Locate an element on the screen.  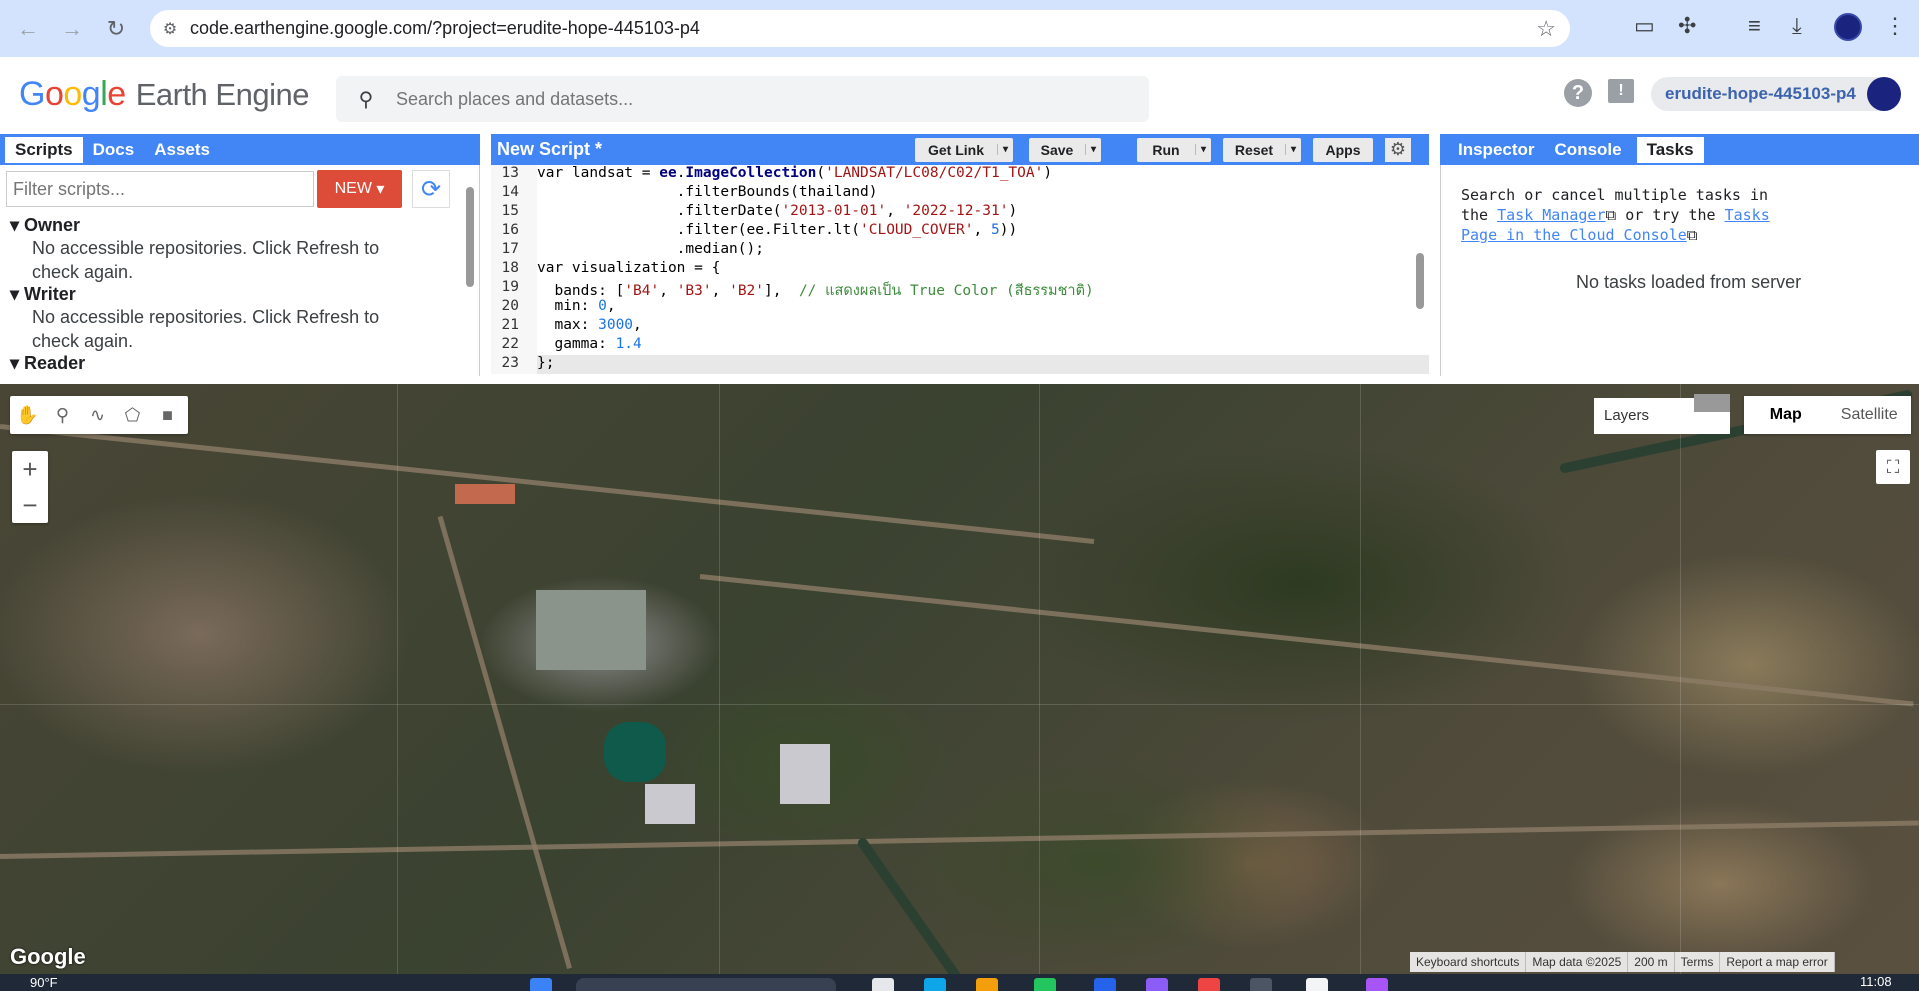
marker-icon: ⚲ is located at coordinates (62, 415).